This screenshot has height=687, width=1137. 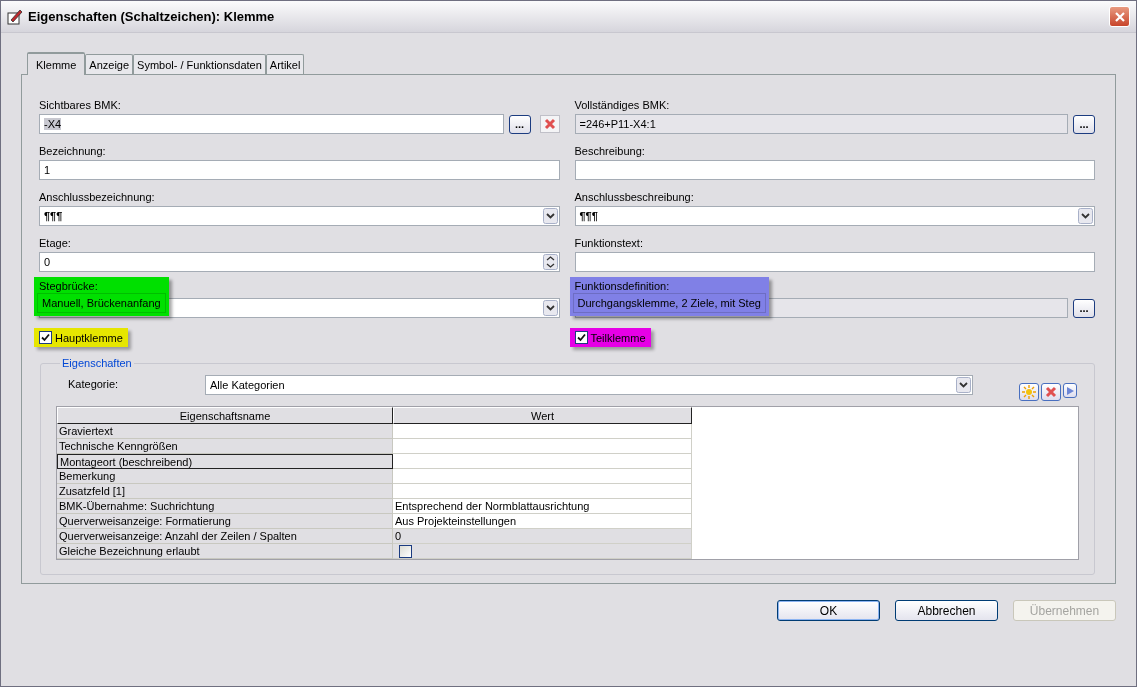 What do you see at coordinates (225, 476) in the screenshot?
I see `table-cell: Bemerkung` at bounding box center [225, 476].